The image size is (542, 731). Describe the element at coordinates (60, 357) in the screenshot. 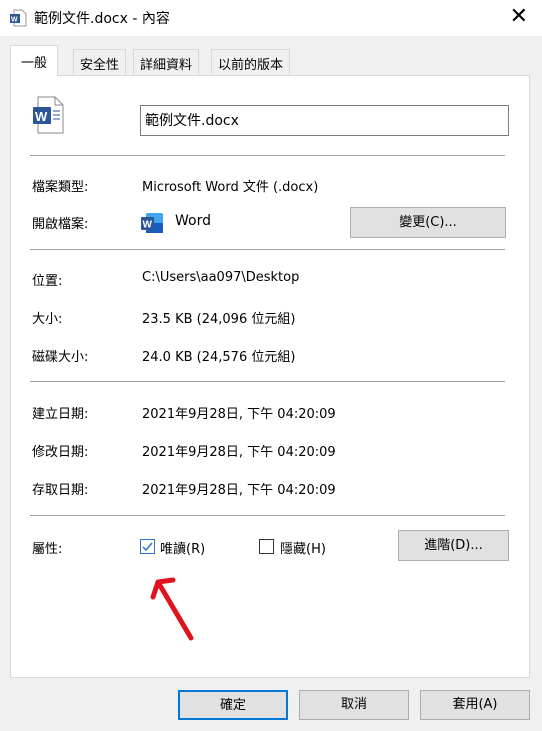

I see `disk-size-label: 磁碟大小:` at that location.